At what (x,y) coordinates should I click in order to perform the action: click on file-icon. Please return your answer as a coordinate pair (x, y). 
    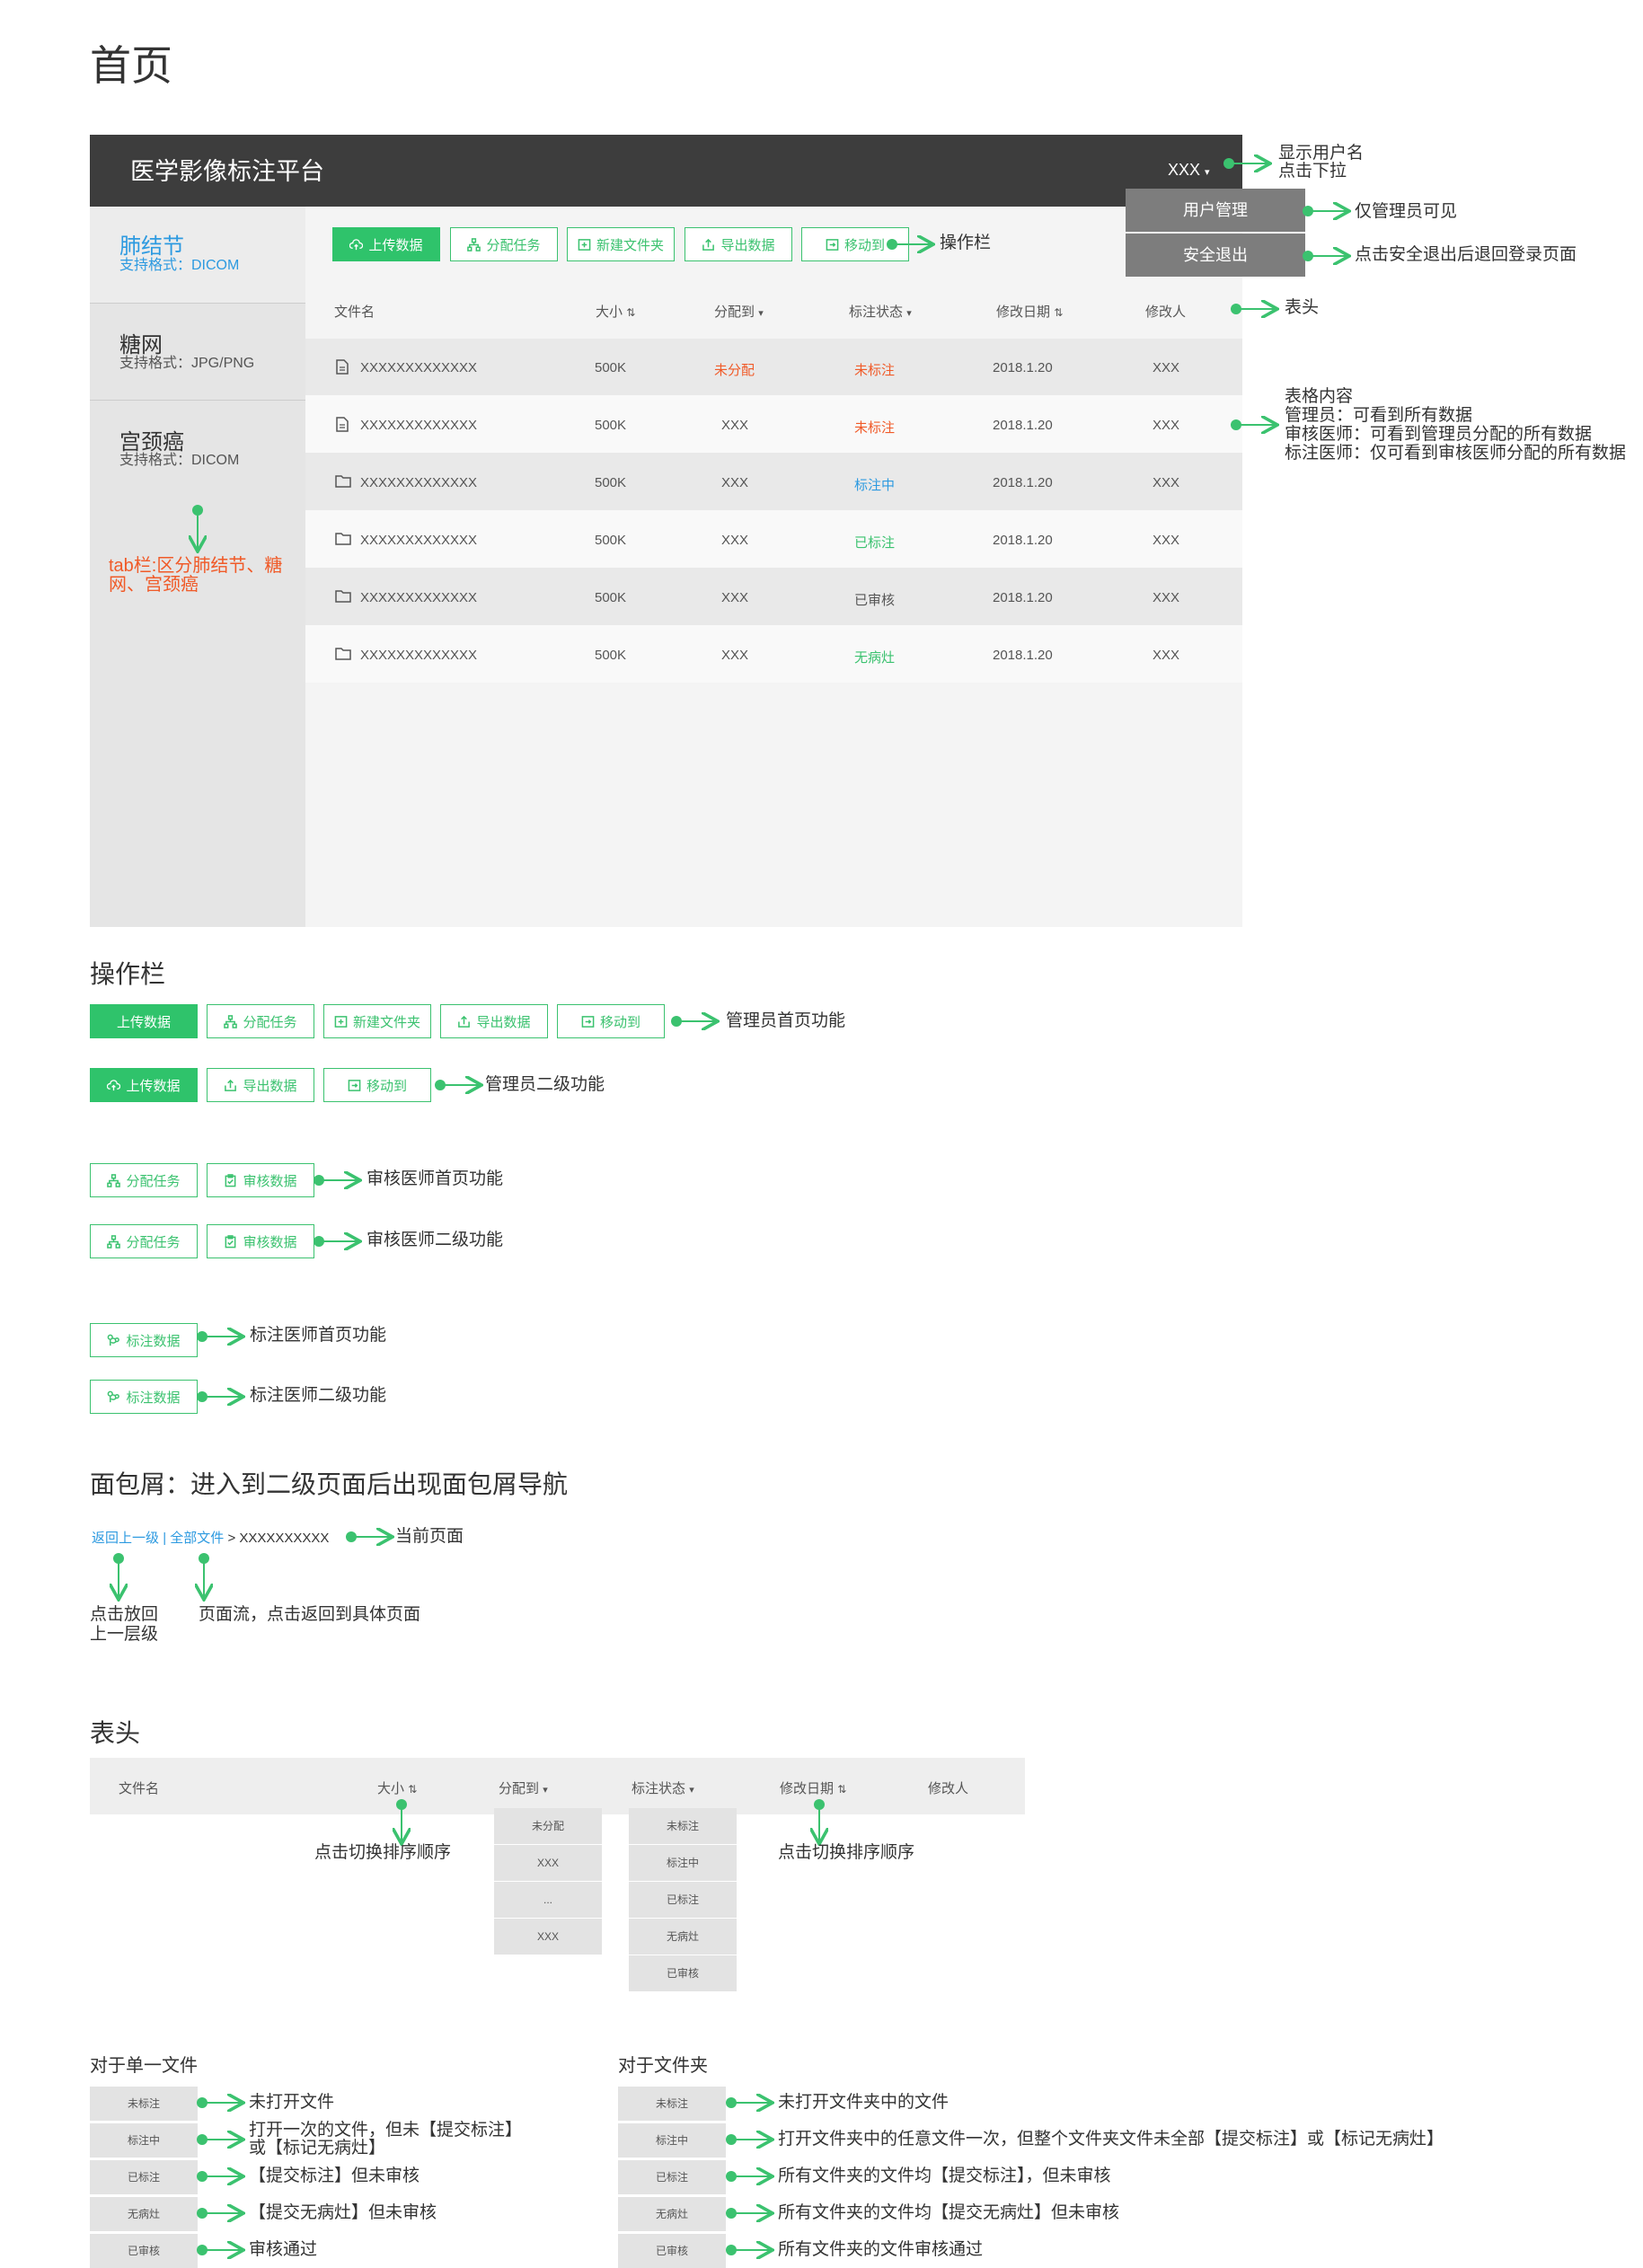
    Looking at the image, I should click on (342, 367).